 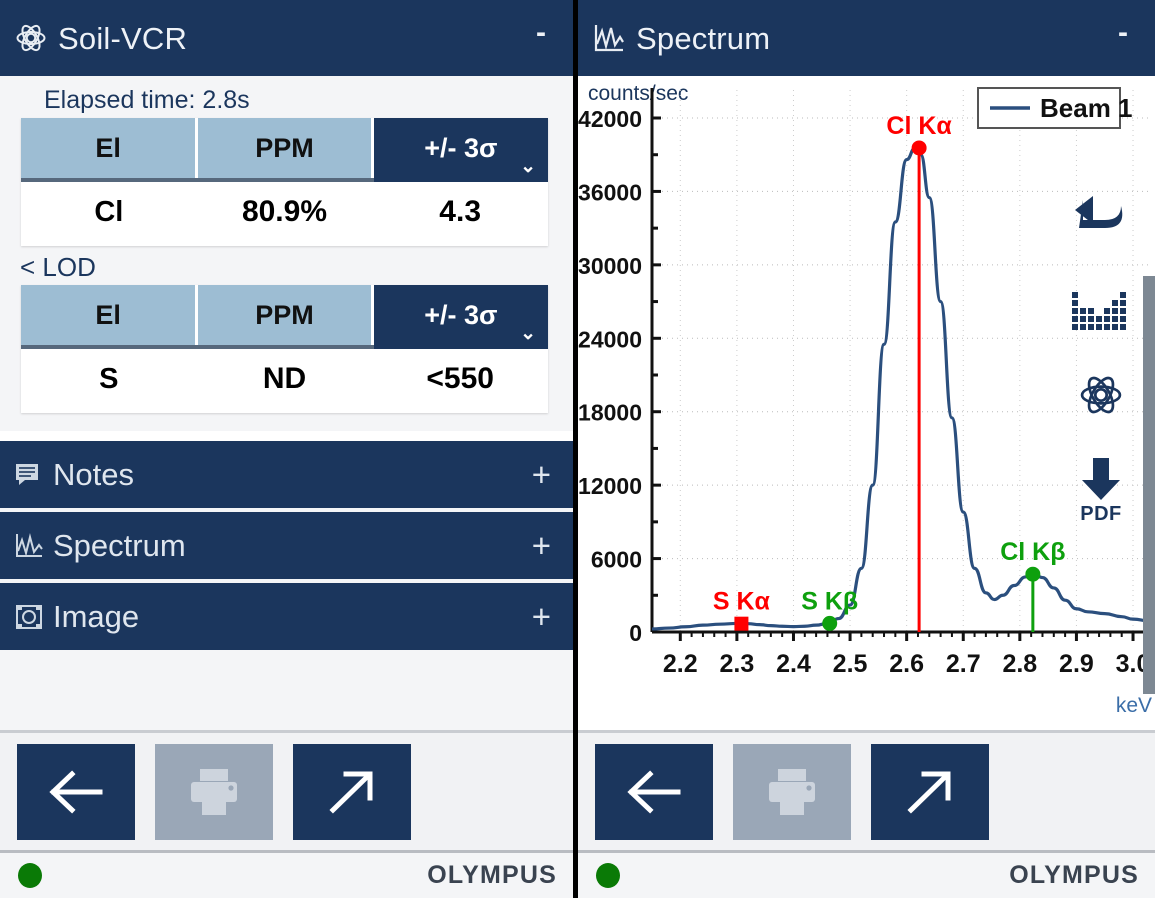 What do you see at coordinates (96, 616) in the screenshot?
I see `accordion-item-image-label: Image` at bounding box center [96, 616].